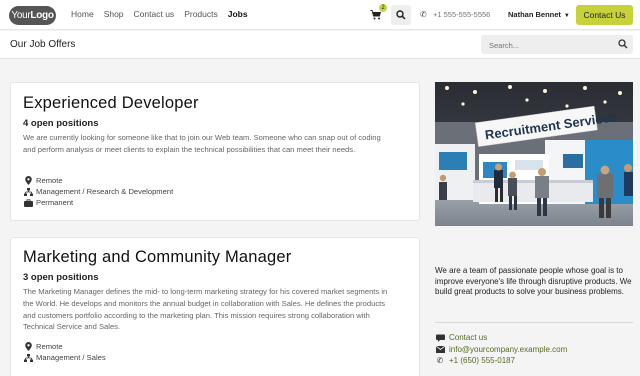  I want to click on job-title: Experienced Developer, so click(111, 103).